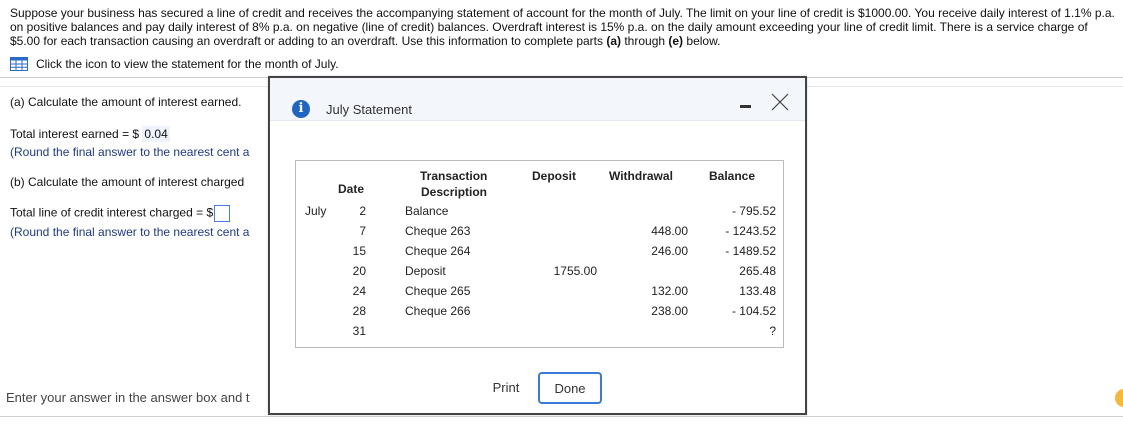 This screenshot has width=1123, height=424. What do you see at coordinates (362, 231) in the screenshot?
I see `row-day: 7` at bounding box center [362, 231].